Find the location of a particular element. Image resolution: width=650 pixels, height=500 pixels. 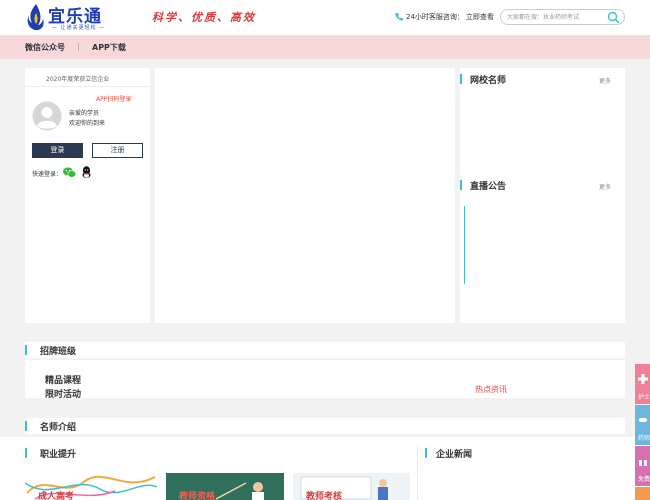

pill-icon is located at coordinates (643, 420).